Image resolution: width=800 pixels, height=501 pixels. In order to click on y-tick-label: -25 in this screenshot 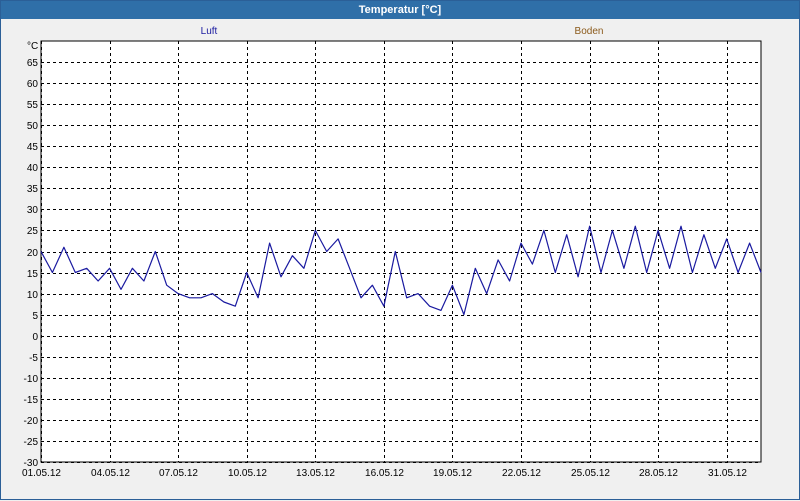, I will do `click(31, 442)`.